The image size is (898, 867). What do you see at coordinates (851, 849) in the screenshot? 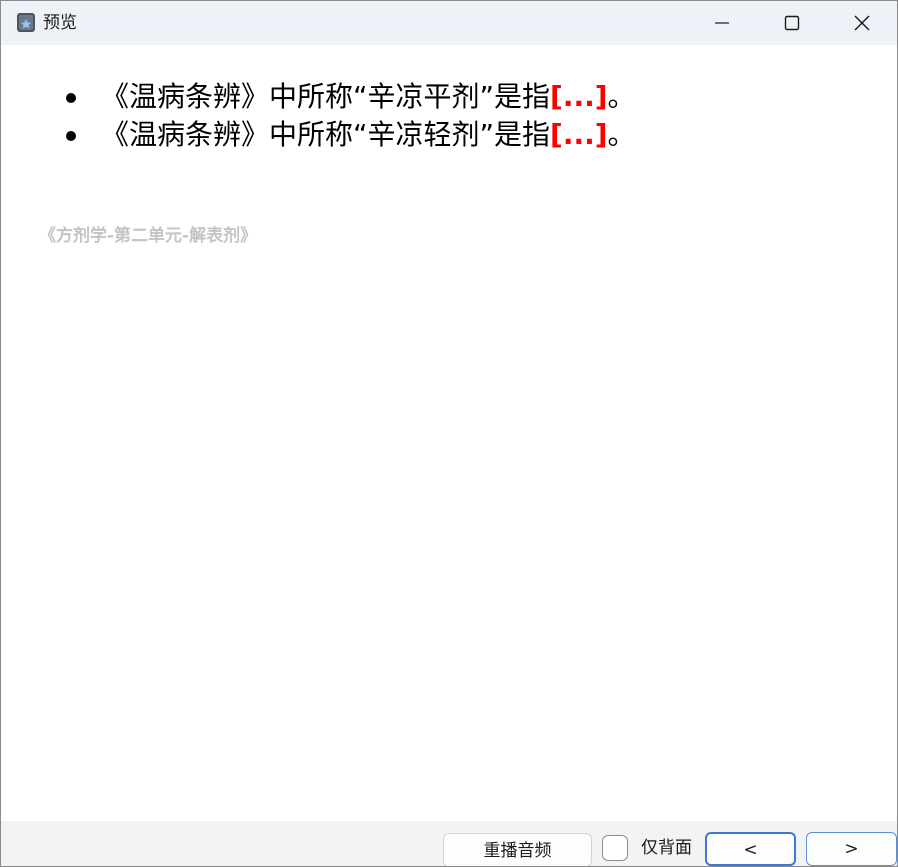
I see `next-button: >` at bounding box center [851, 849].